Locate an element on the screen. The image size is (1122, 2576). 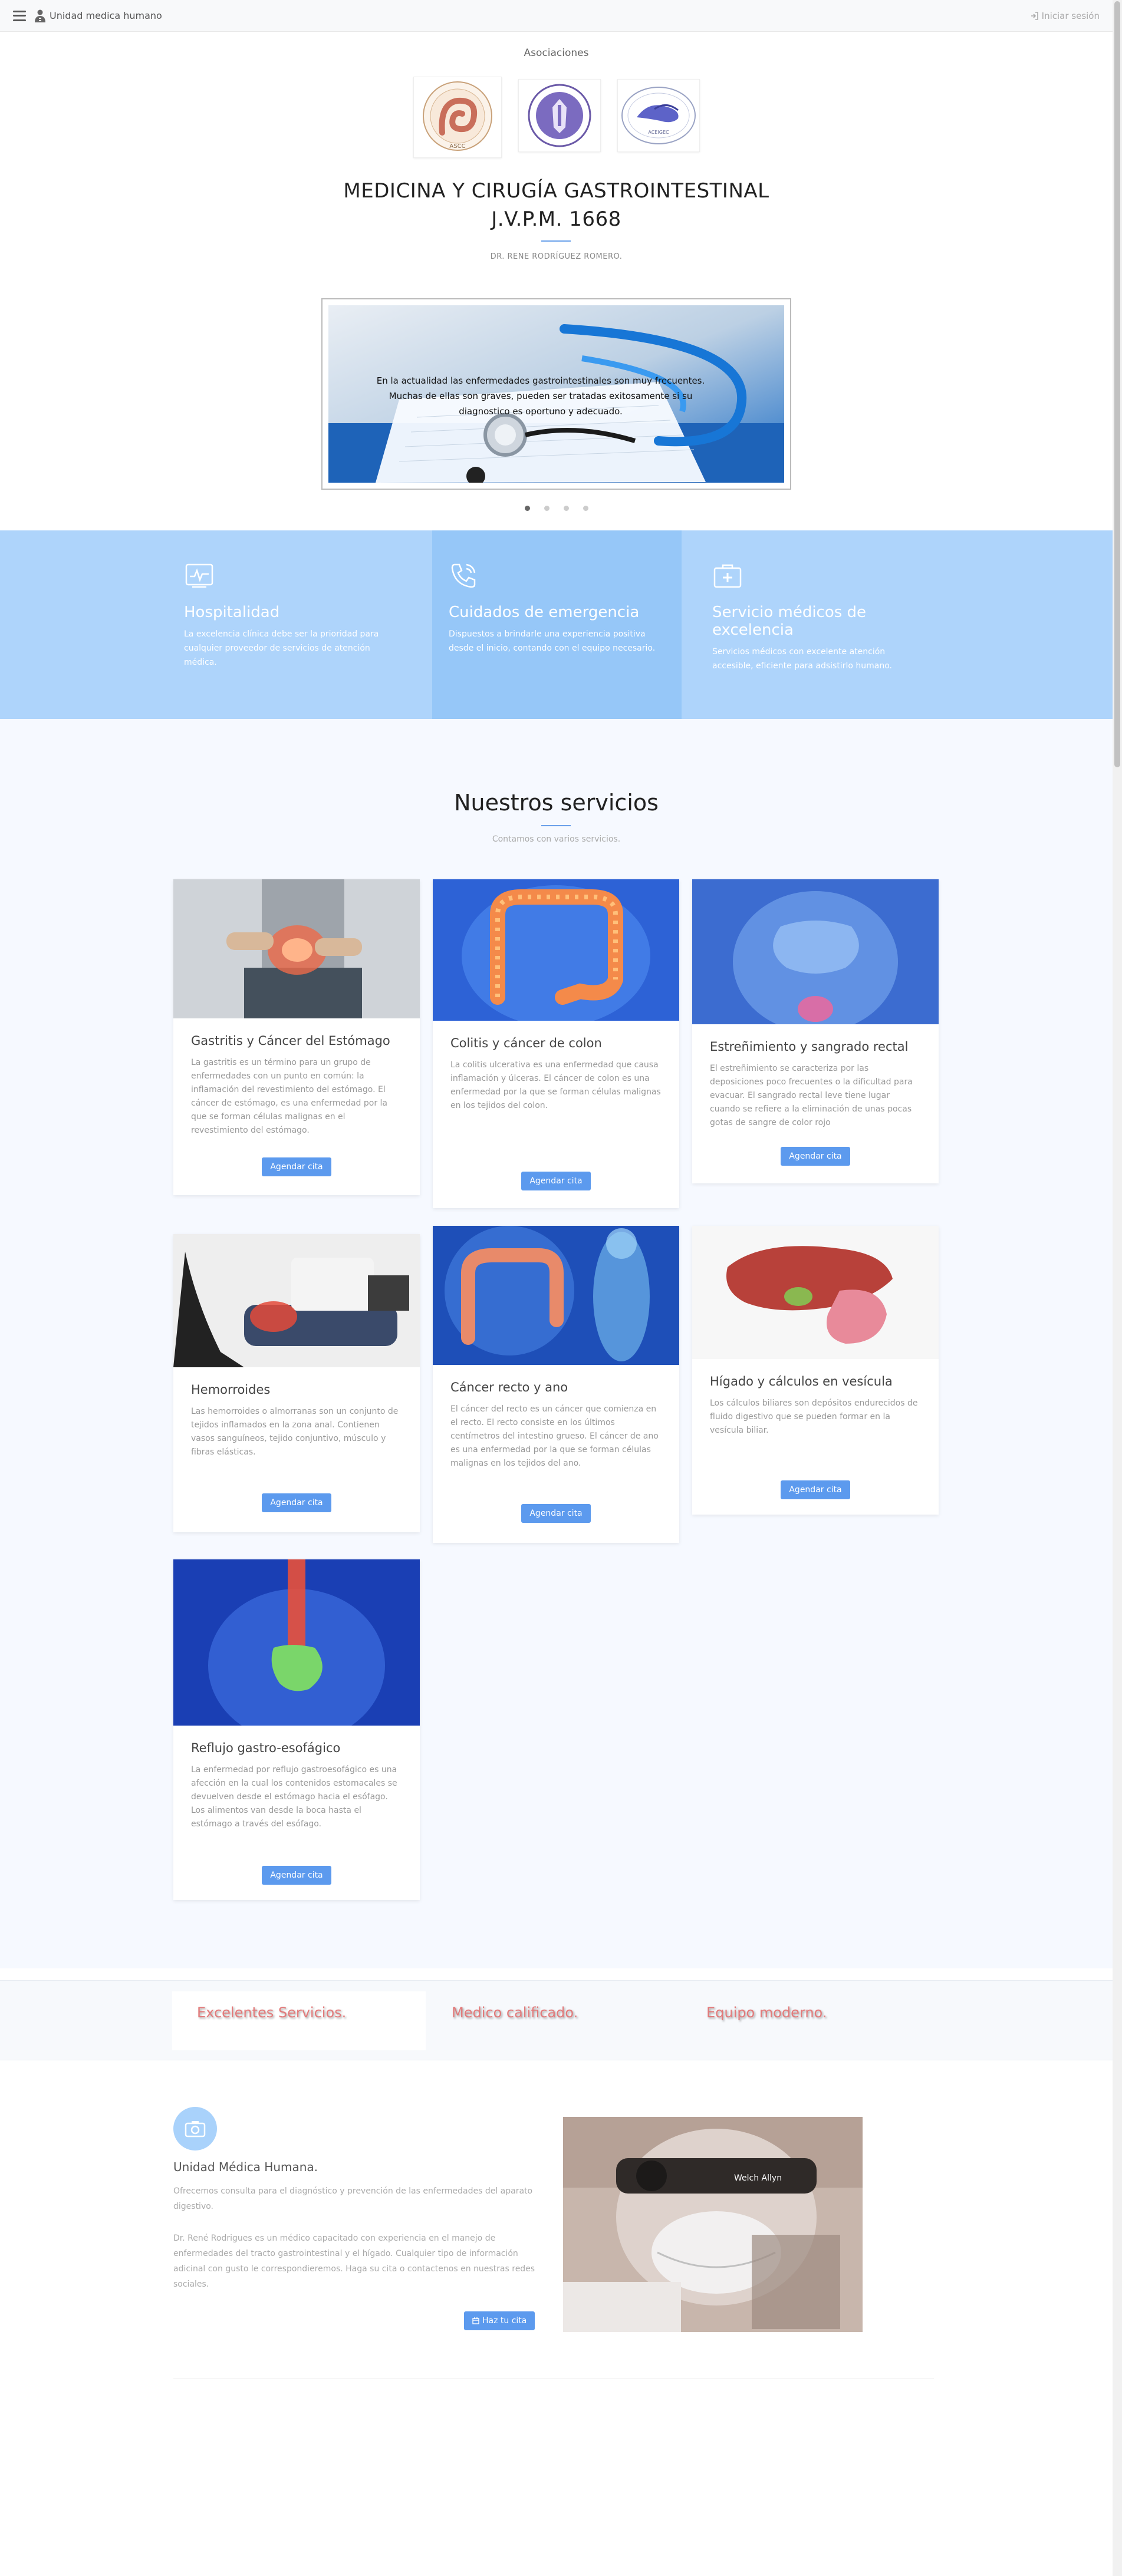
blue-hands-logo: ACEIGEC is located at coordinates (658, 116).